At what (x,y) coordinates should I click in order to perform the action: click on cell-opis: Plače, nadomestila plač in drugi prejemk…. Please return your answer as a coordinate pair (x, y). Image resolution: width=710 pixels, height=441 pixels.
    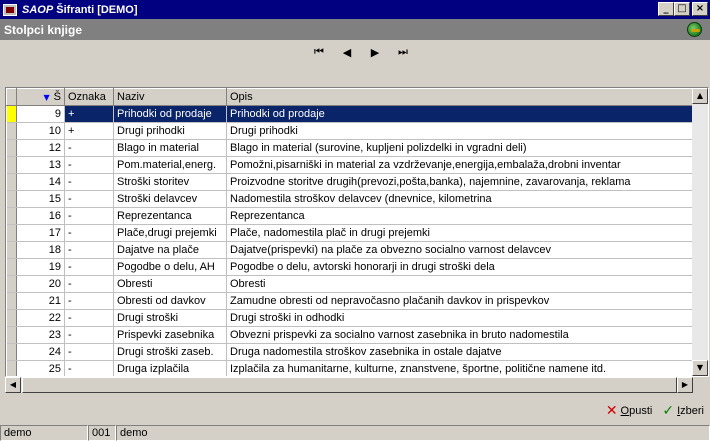
    Looking at the image, I should click on (460, 233).